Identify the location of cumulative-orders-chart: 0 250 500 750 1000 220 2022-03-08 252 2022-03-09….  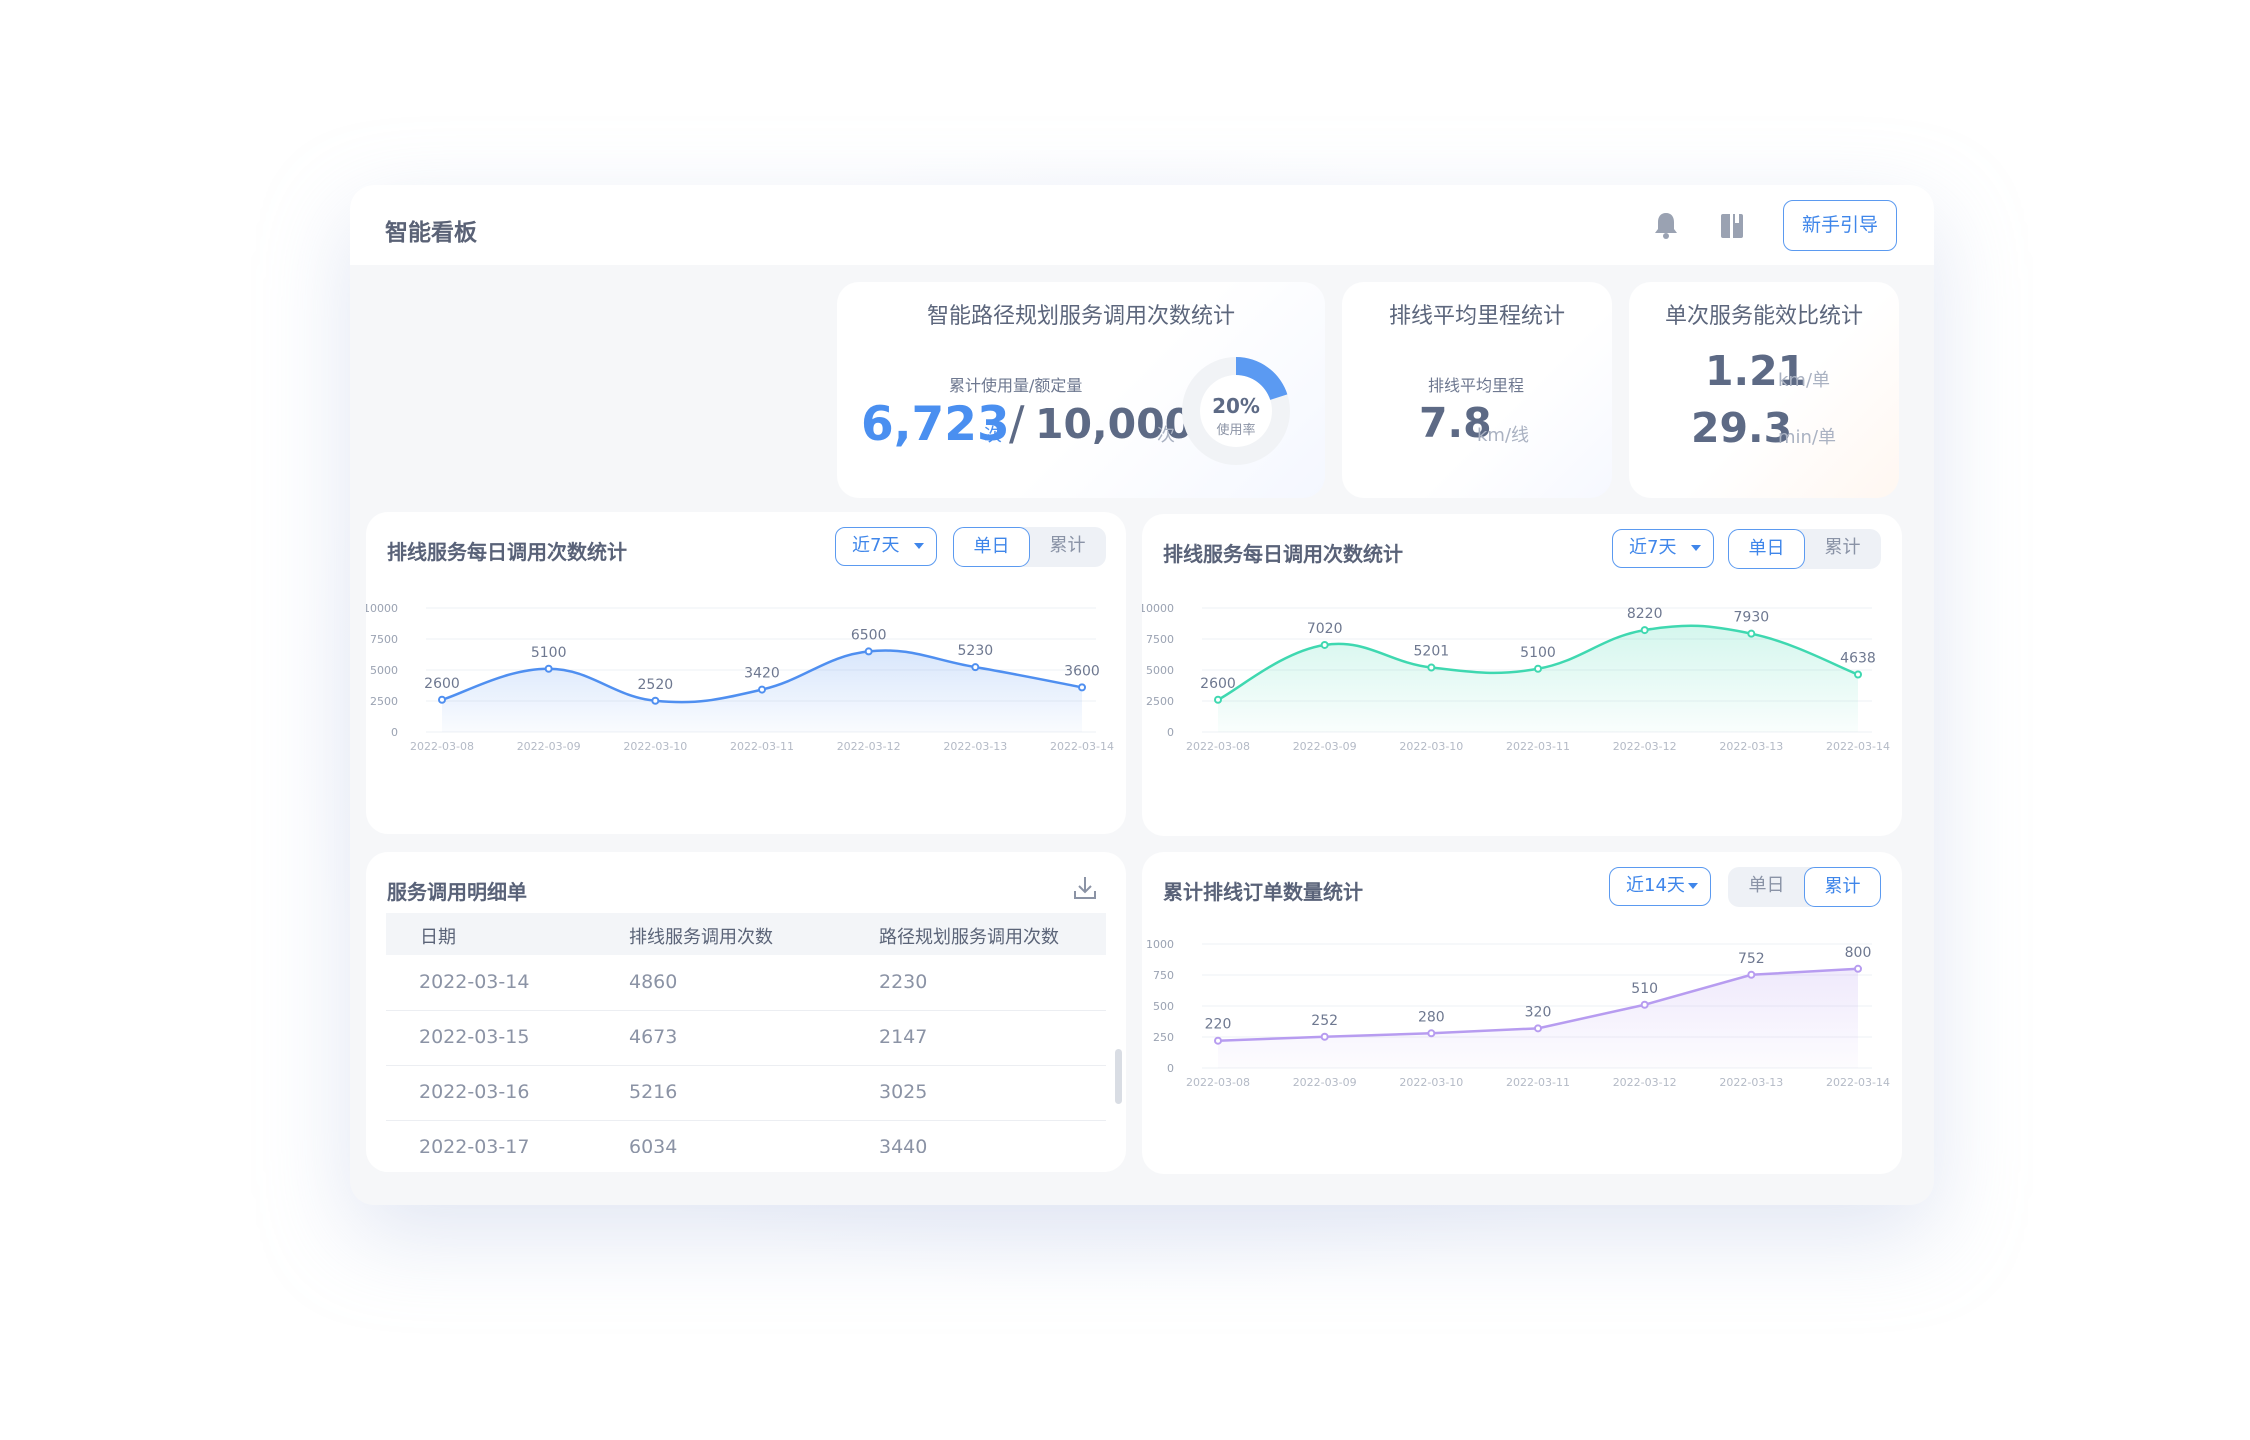
(1518, 1013).